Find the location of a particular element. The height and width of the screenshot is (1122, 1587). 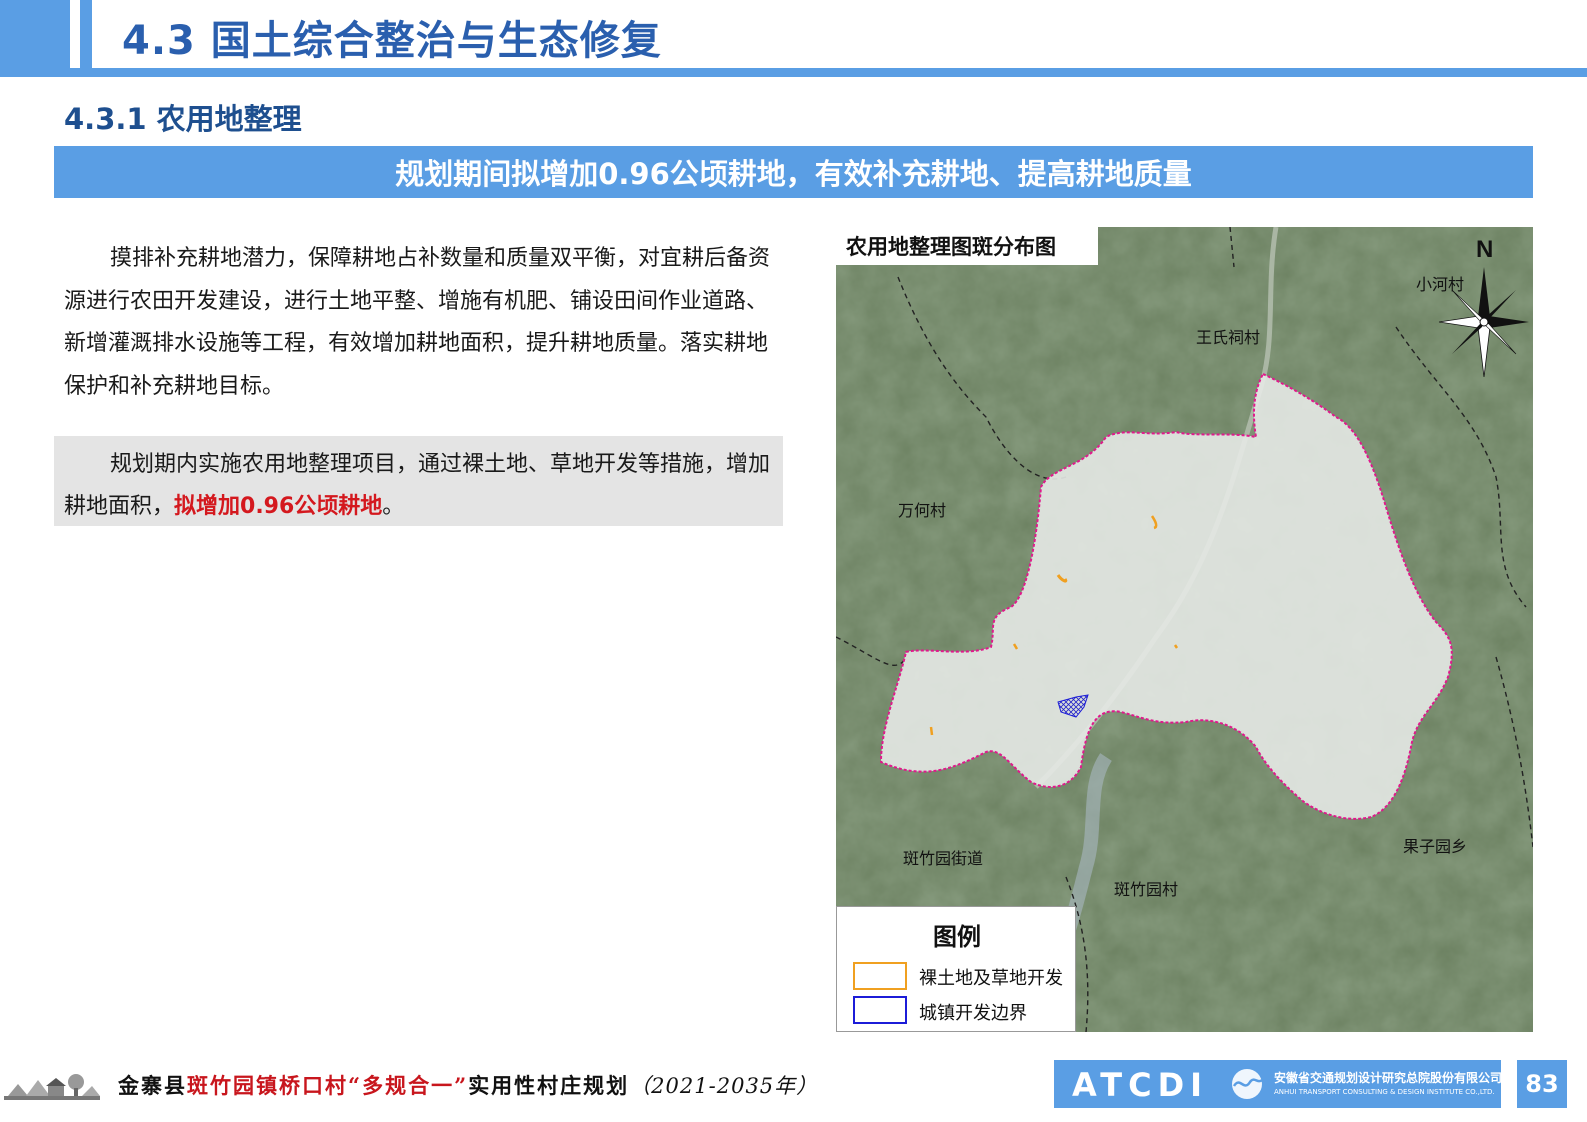

footer-plan-name: 多规合一 is located at coordinates (408, 1085).